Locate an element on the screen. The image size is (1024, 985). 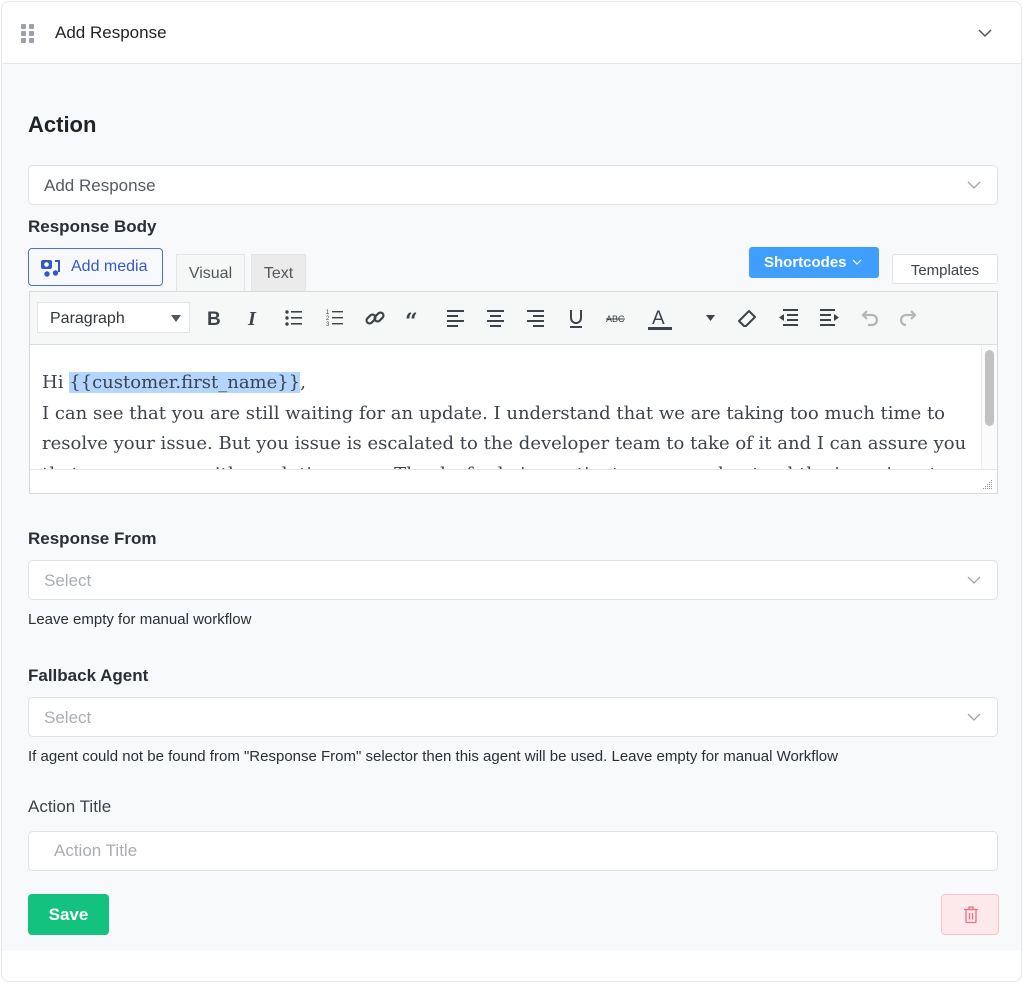
tab-text-label: Text is located at coordinates (278, 273).